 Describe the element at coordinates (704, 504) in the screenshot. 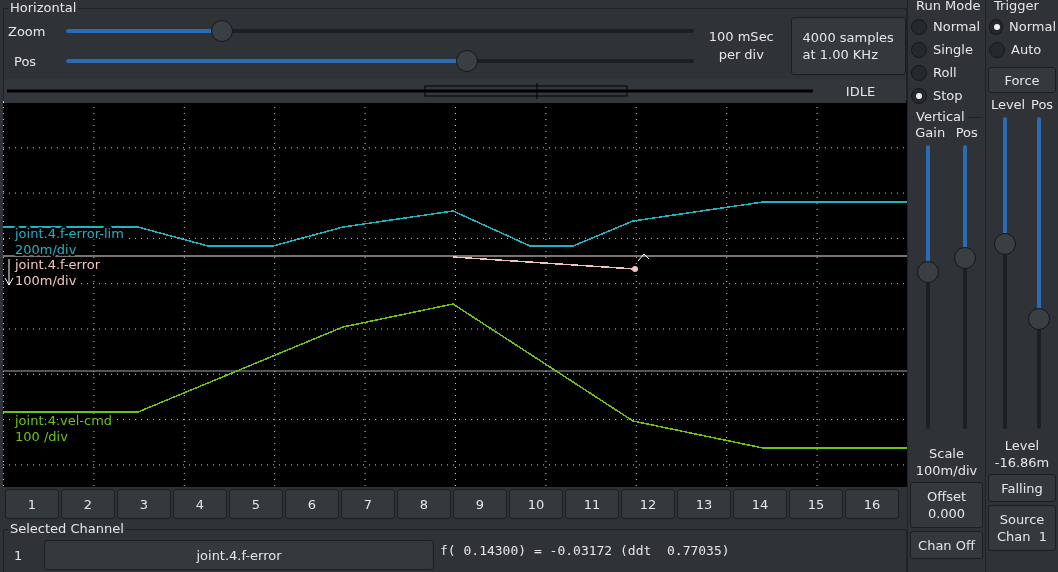

I see `channel-button: 13` at that location.